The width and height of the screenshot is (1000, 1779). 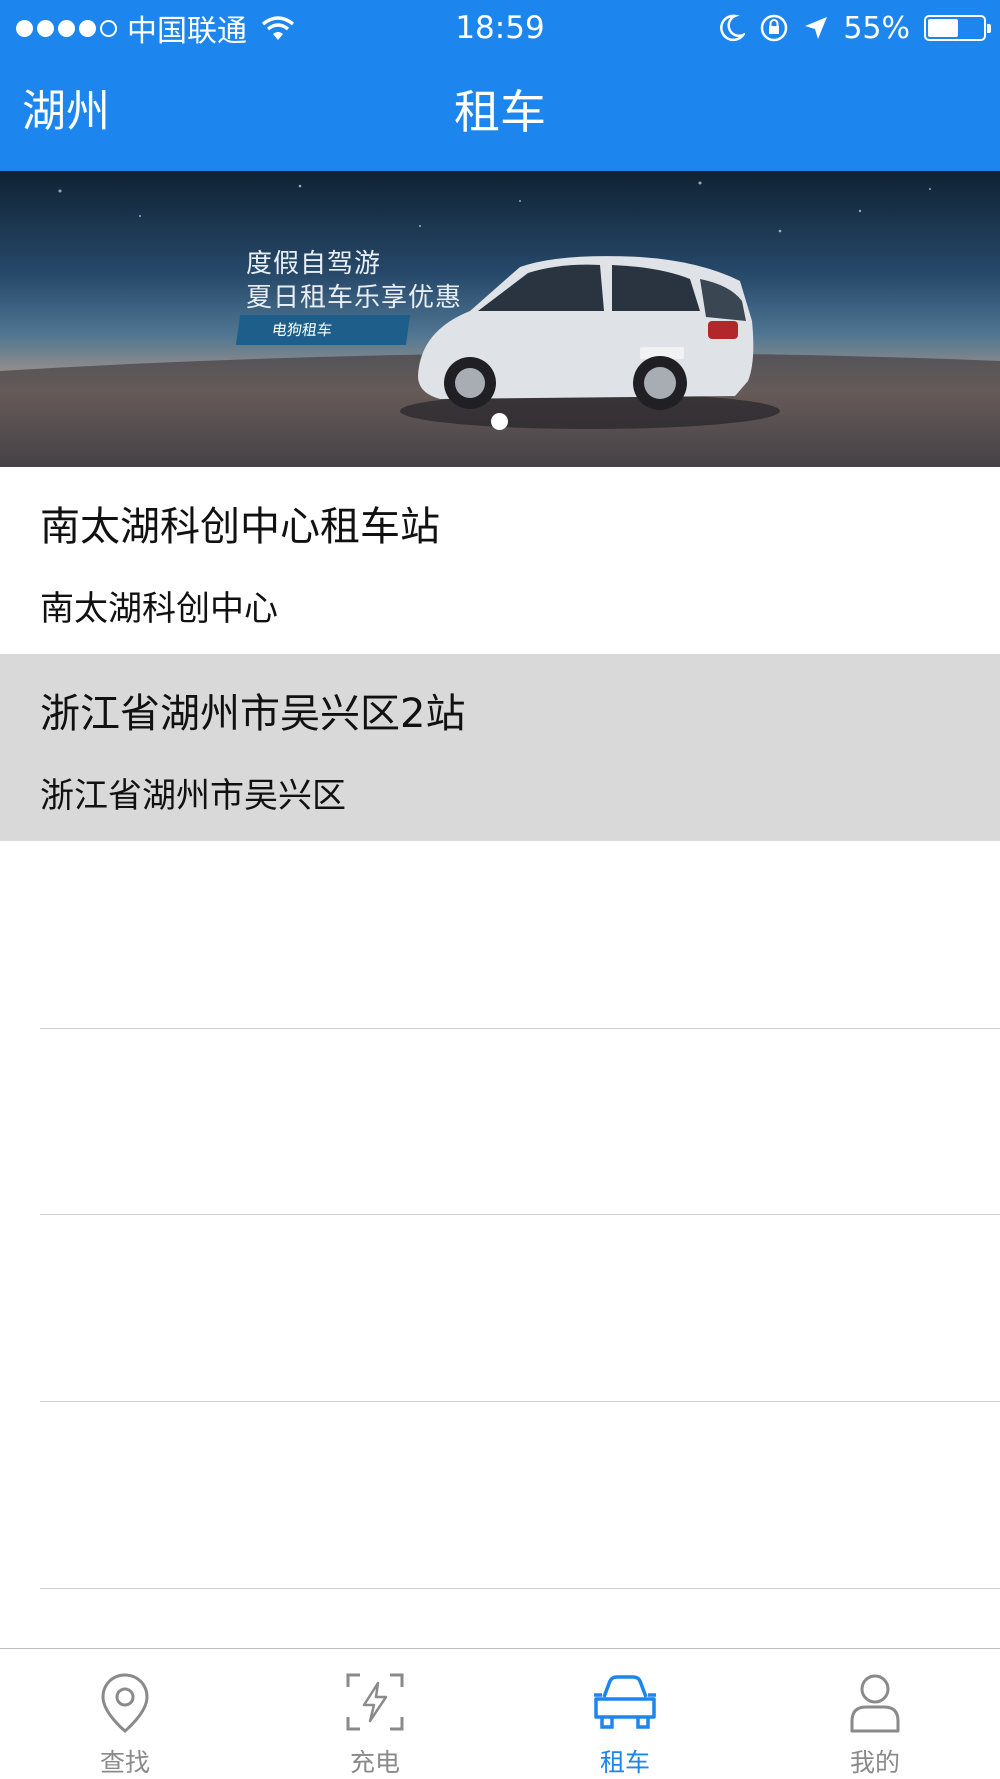 I want to click on banner-subheadline: 夏日租车乐享优惠, so click(x=354, y=298).